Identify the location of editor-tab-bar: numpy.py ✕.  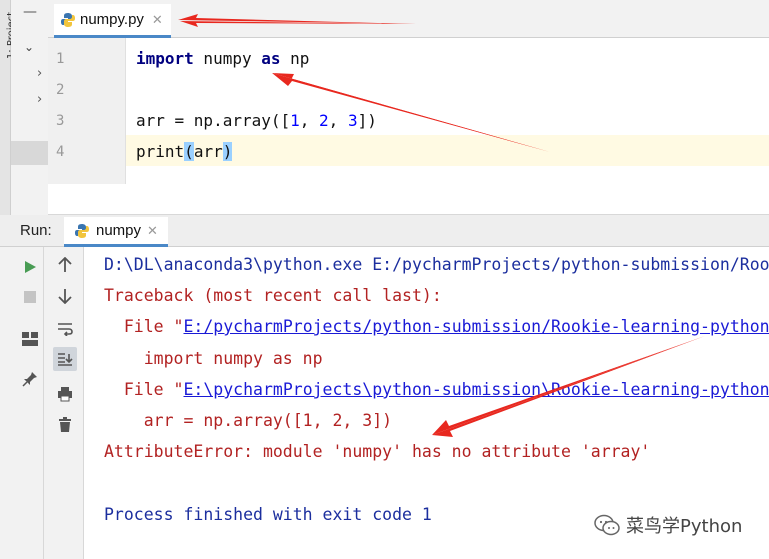
(408, 19).